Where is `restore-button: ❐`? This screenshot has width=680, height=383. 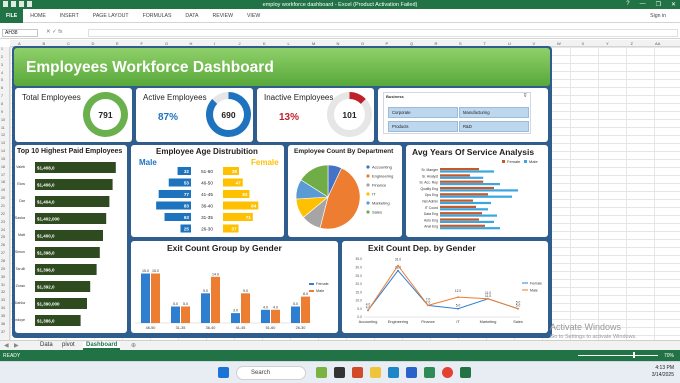
restore-button: ❐ is located at coordinates (658, 4).